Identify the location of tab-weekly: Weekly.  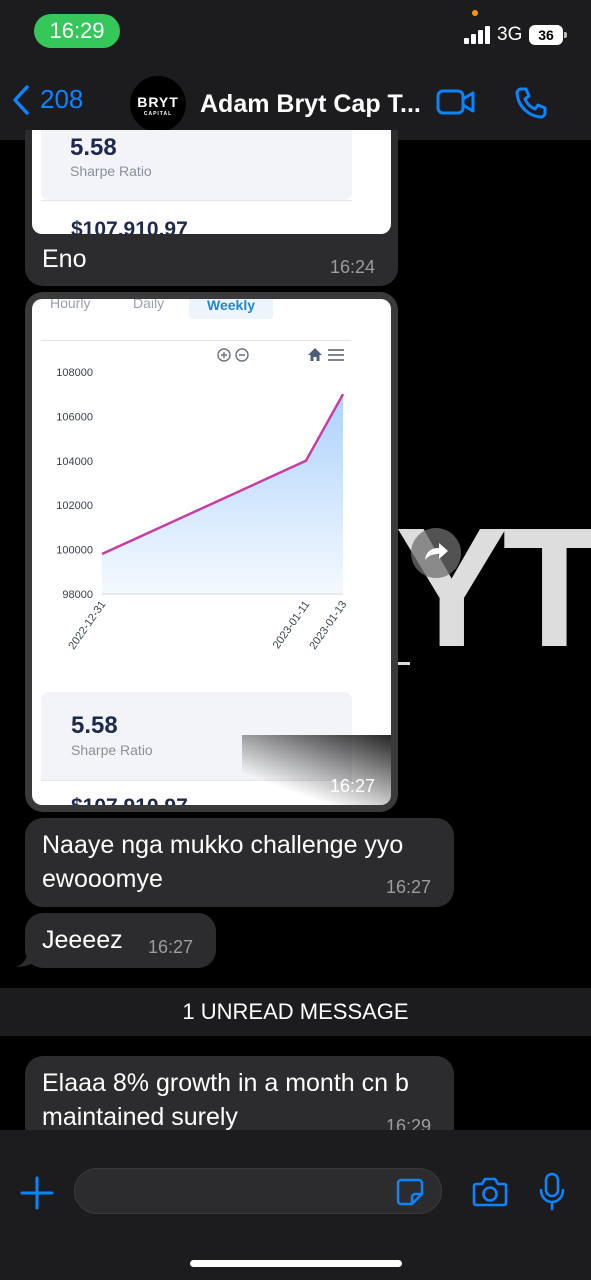
(231, 309).